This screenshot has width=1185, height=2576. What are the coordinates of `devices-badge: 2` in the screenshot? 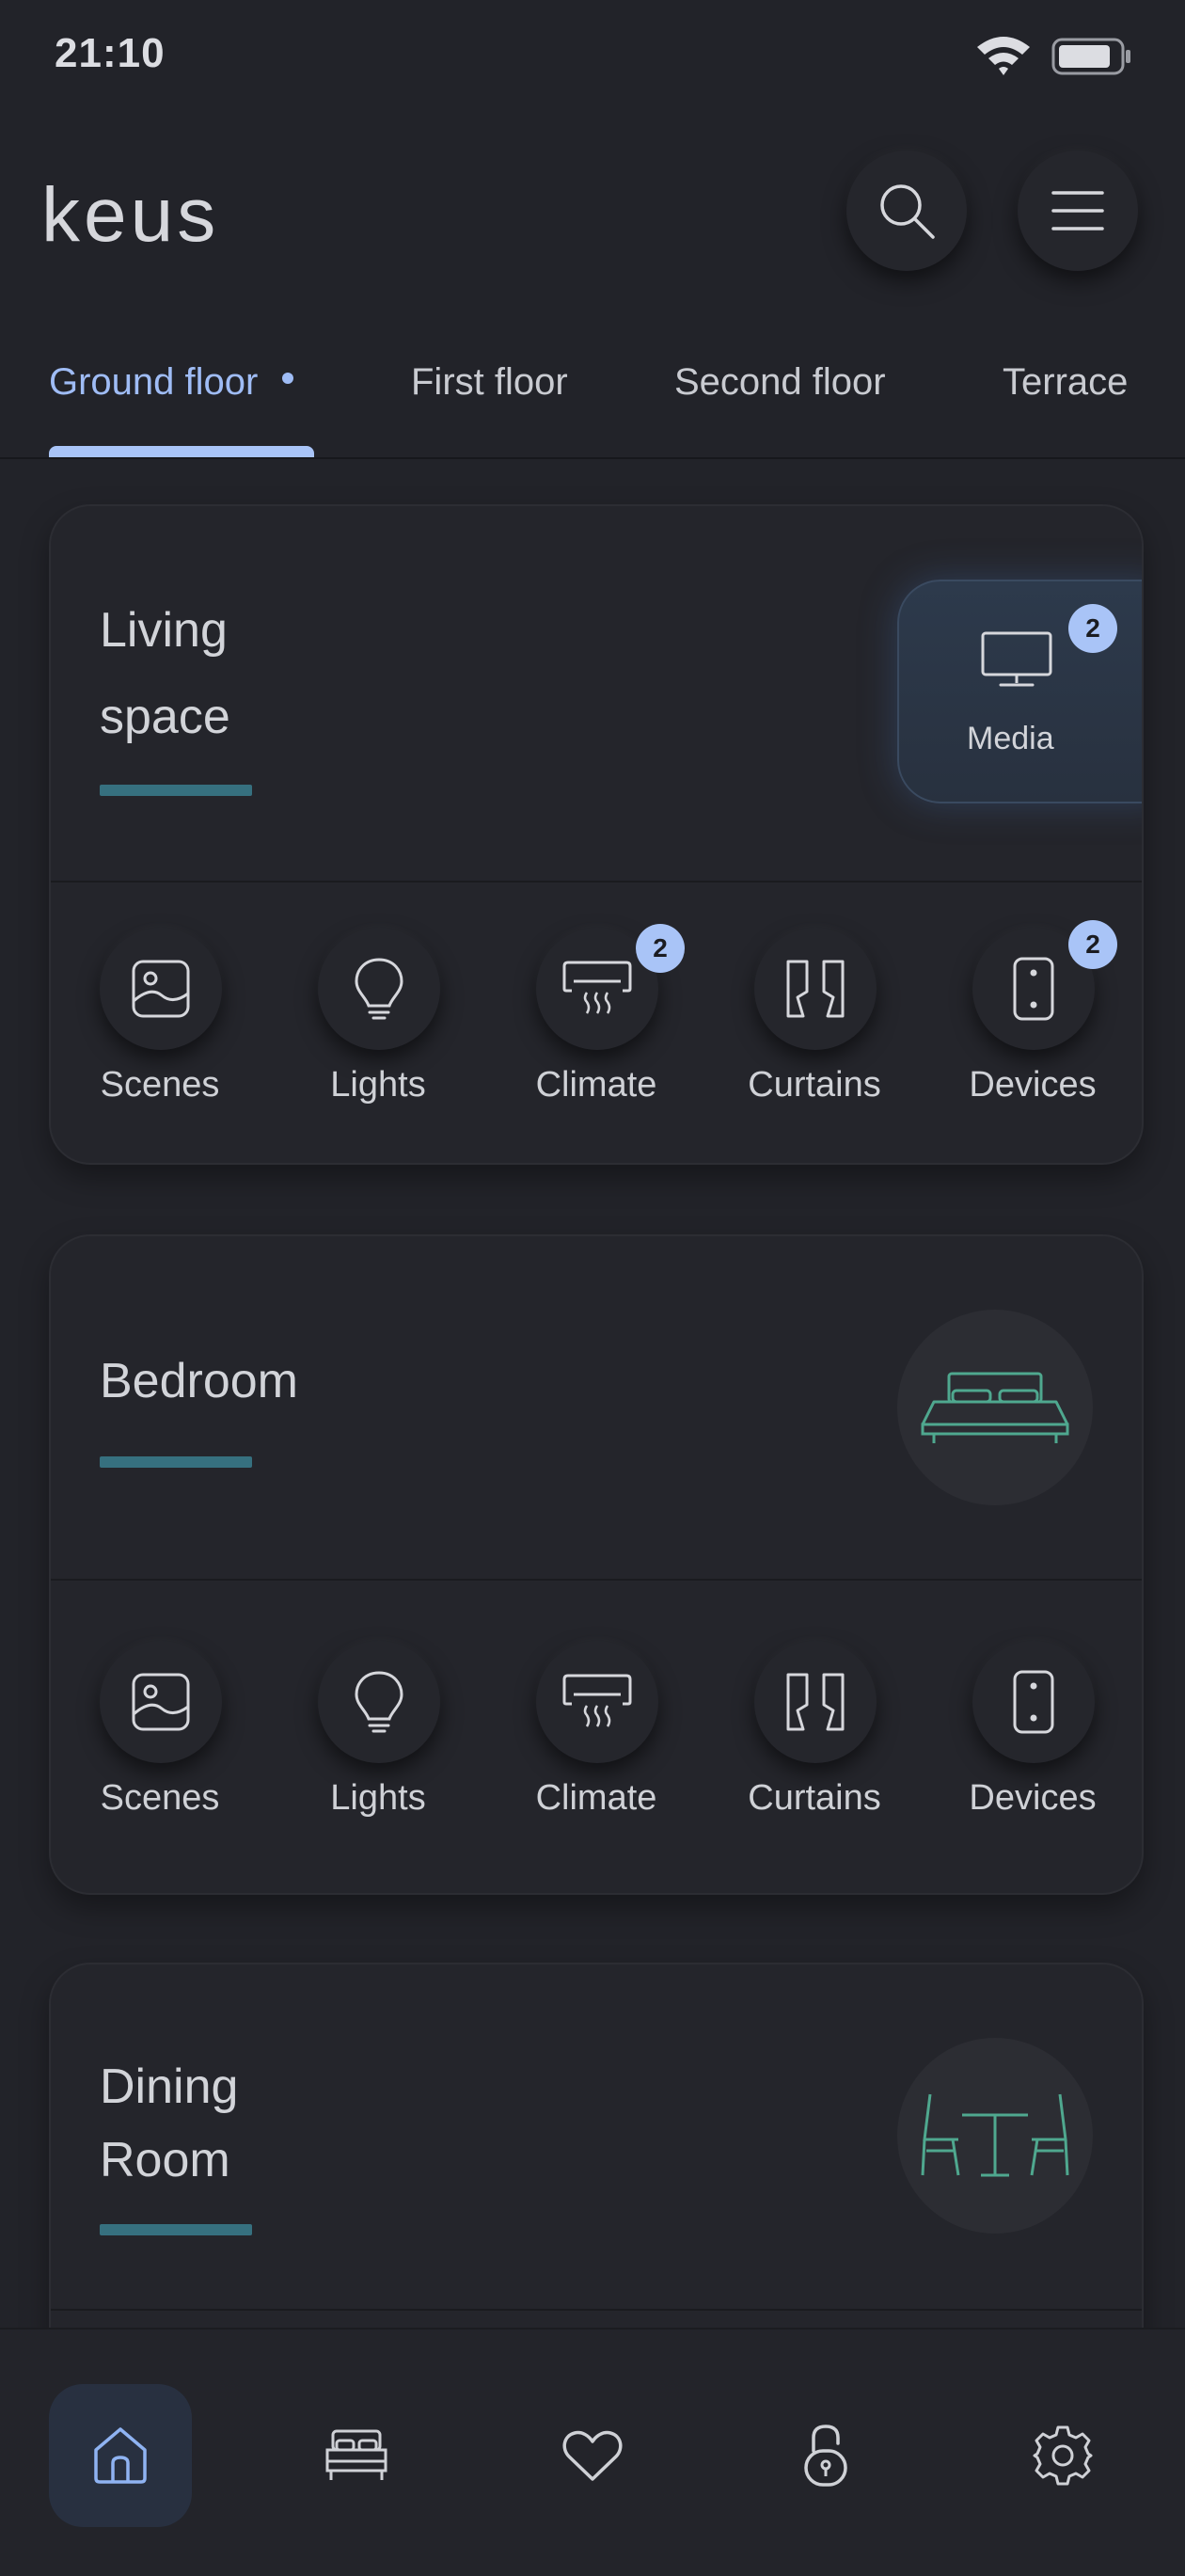 It's located at (1092, 944).